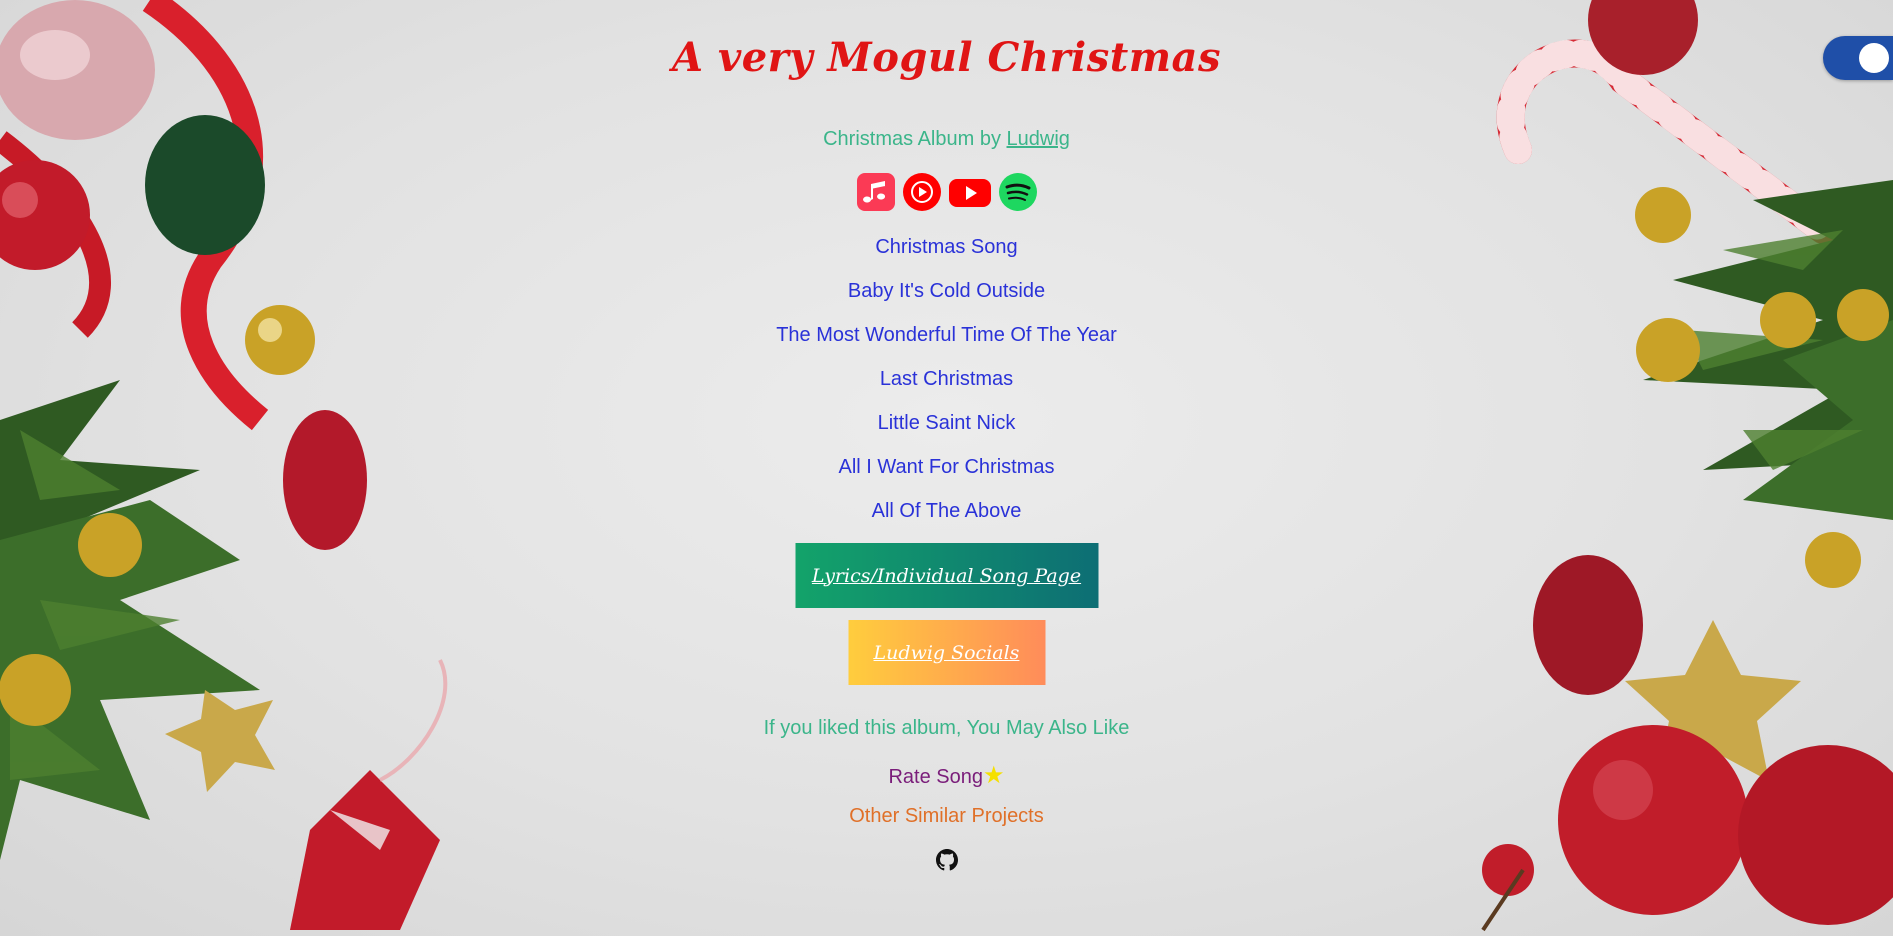 This screenshot has width=1893, height=936. What do you see at coordinates (946, 430) in the screenshot?
I see `song-link: Little Saint Nick` at bounding box center [946, 430].